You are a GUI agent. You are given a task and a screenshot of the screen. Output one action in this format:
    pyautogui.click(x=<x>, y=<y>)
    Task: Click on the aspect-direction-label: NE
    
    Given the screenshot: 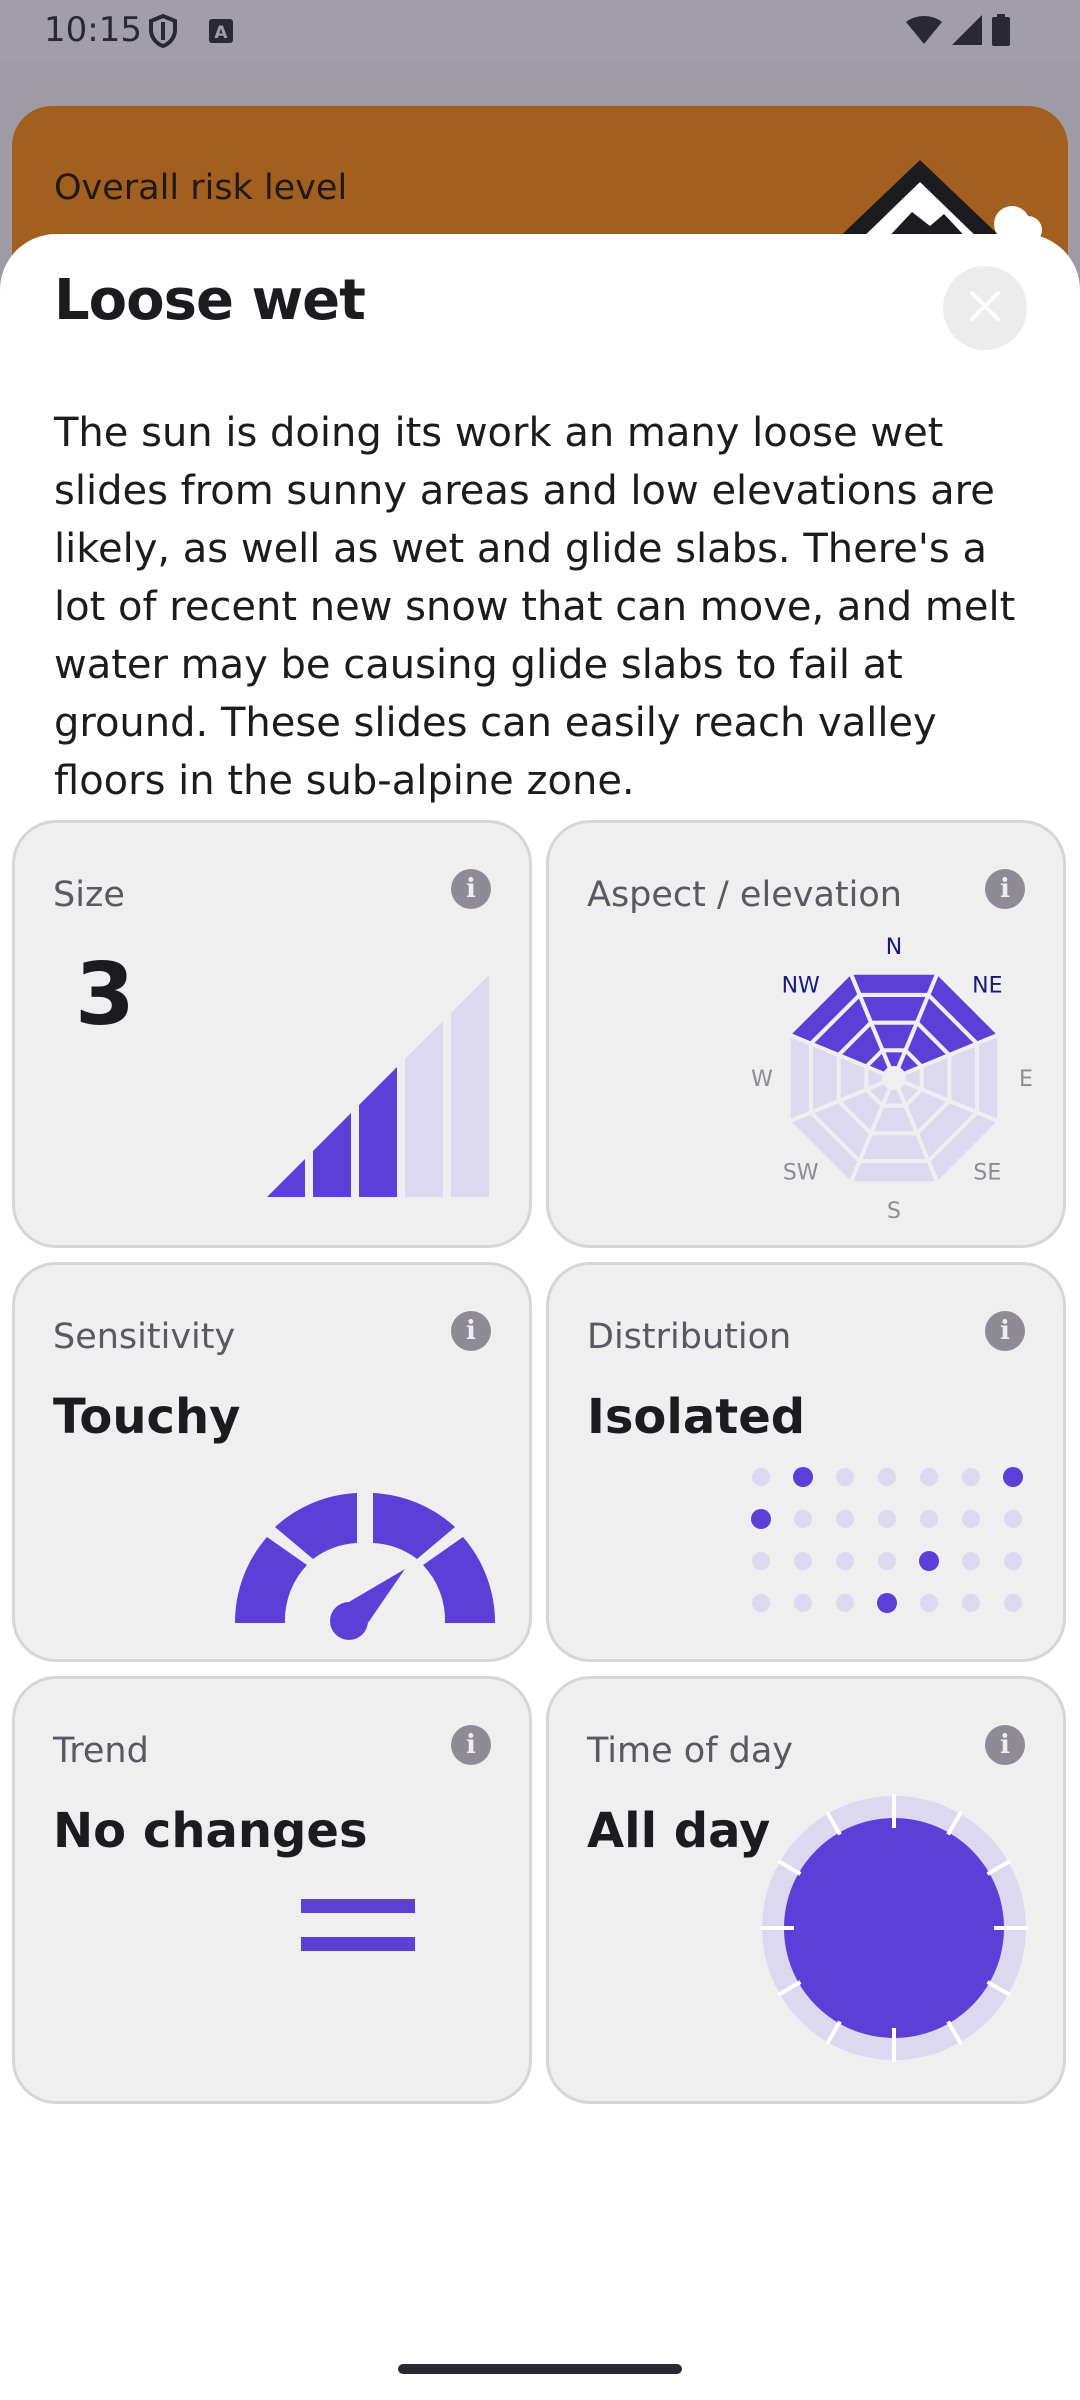 What is the action you would take?
    pyautogui.click(x=987, y=986)
    